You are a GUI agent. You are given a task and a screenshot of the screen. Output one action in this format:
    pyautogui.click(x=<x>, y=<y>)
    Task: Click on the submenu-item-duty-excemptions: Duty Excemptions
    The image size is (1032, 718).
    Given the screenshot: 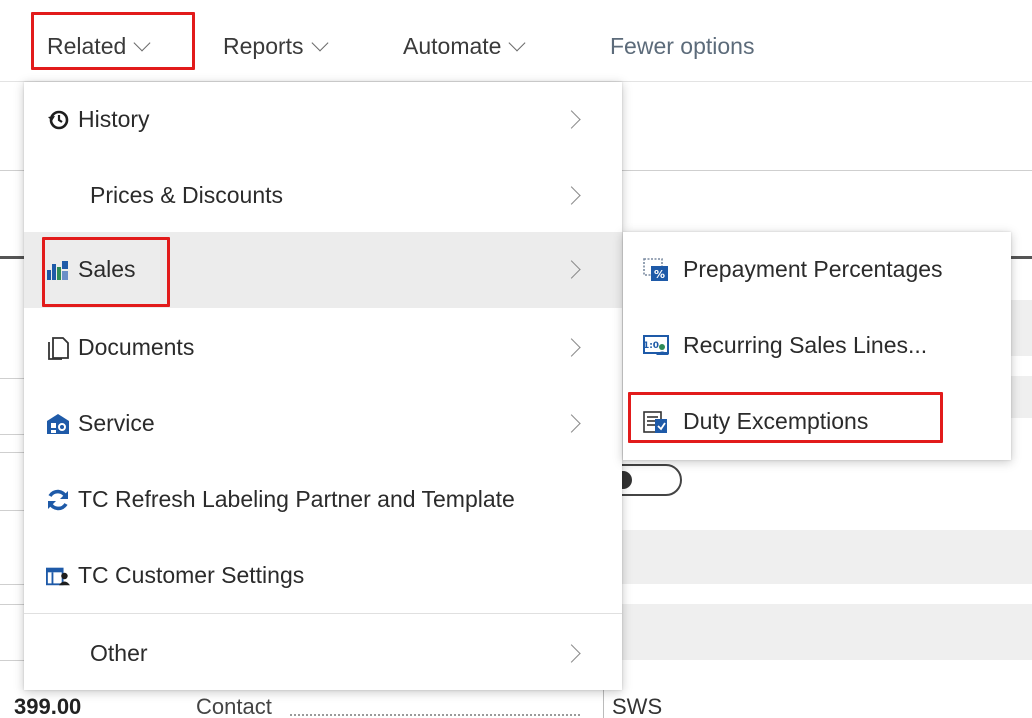 What is the action you would take?
    pyautogui.click(x=817, y=422)
    